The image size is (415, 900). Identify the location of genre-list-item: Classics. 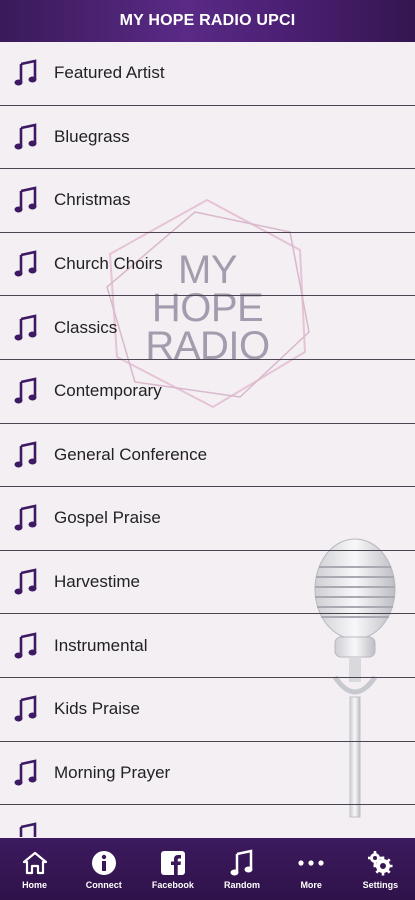
(207, 328).